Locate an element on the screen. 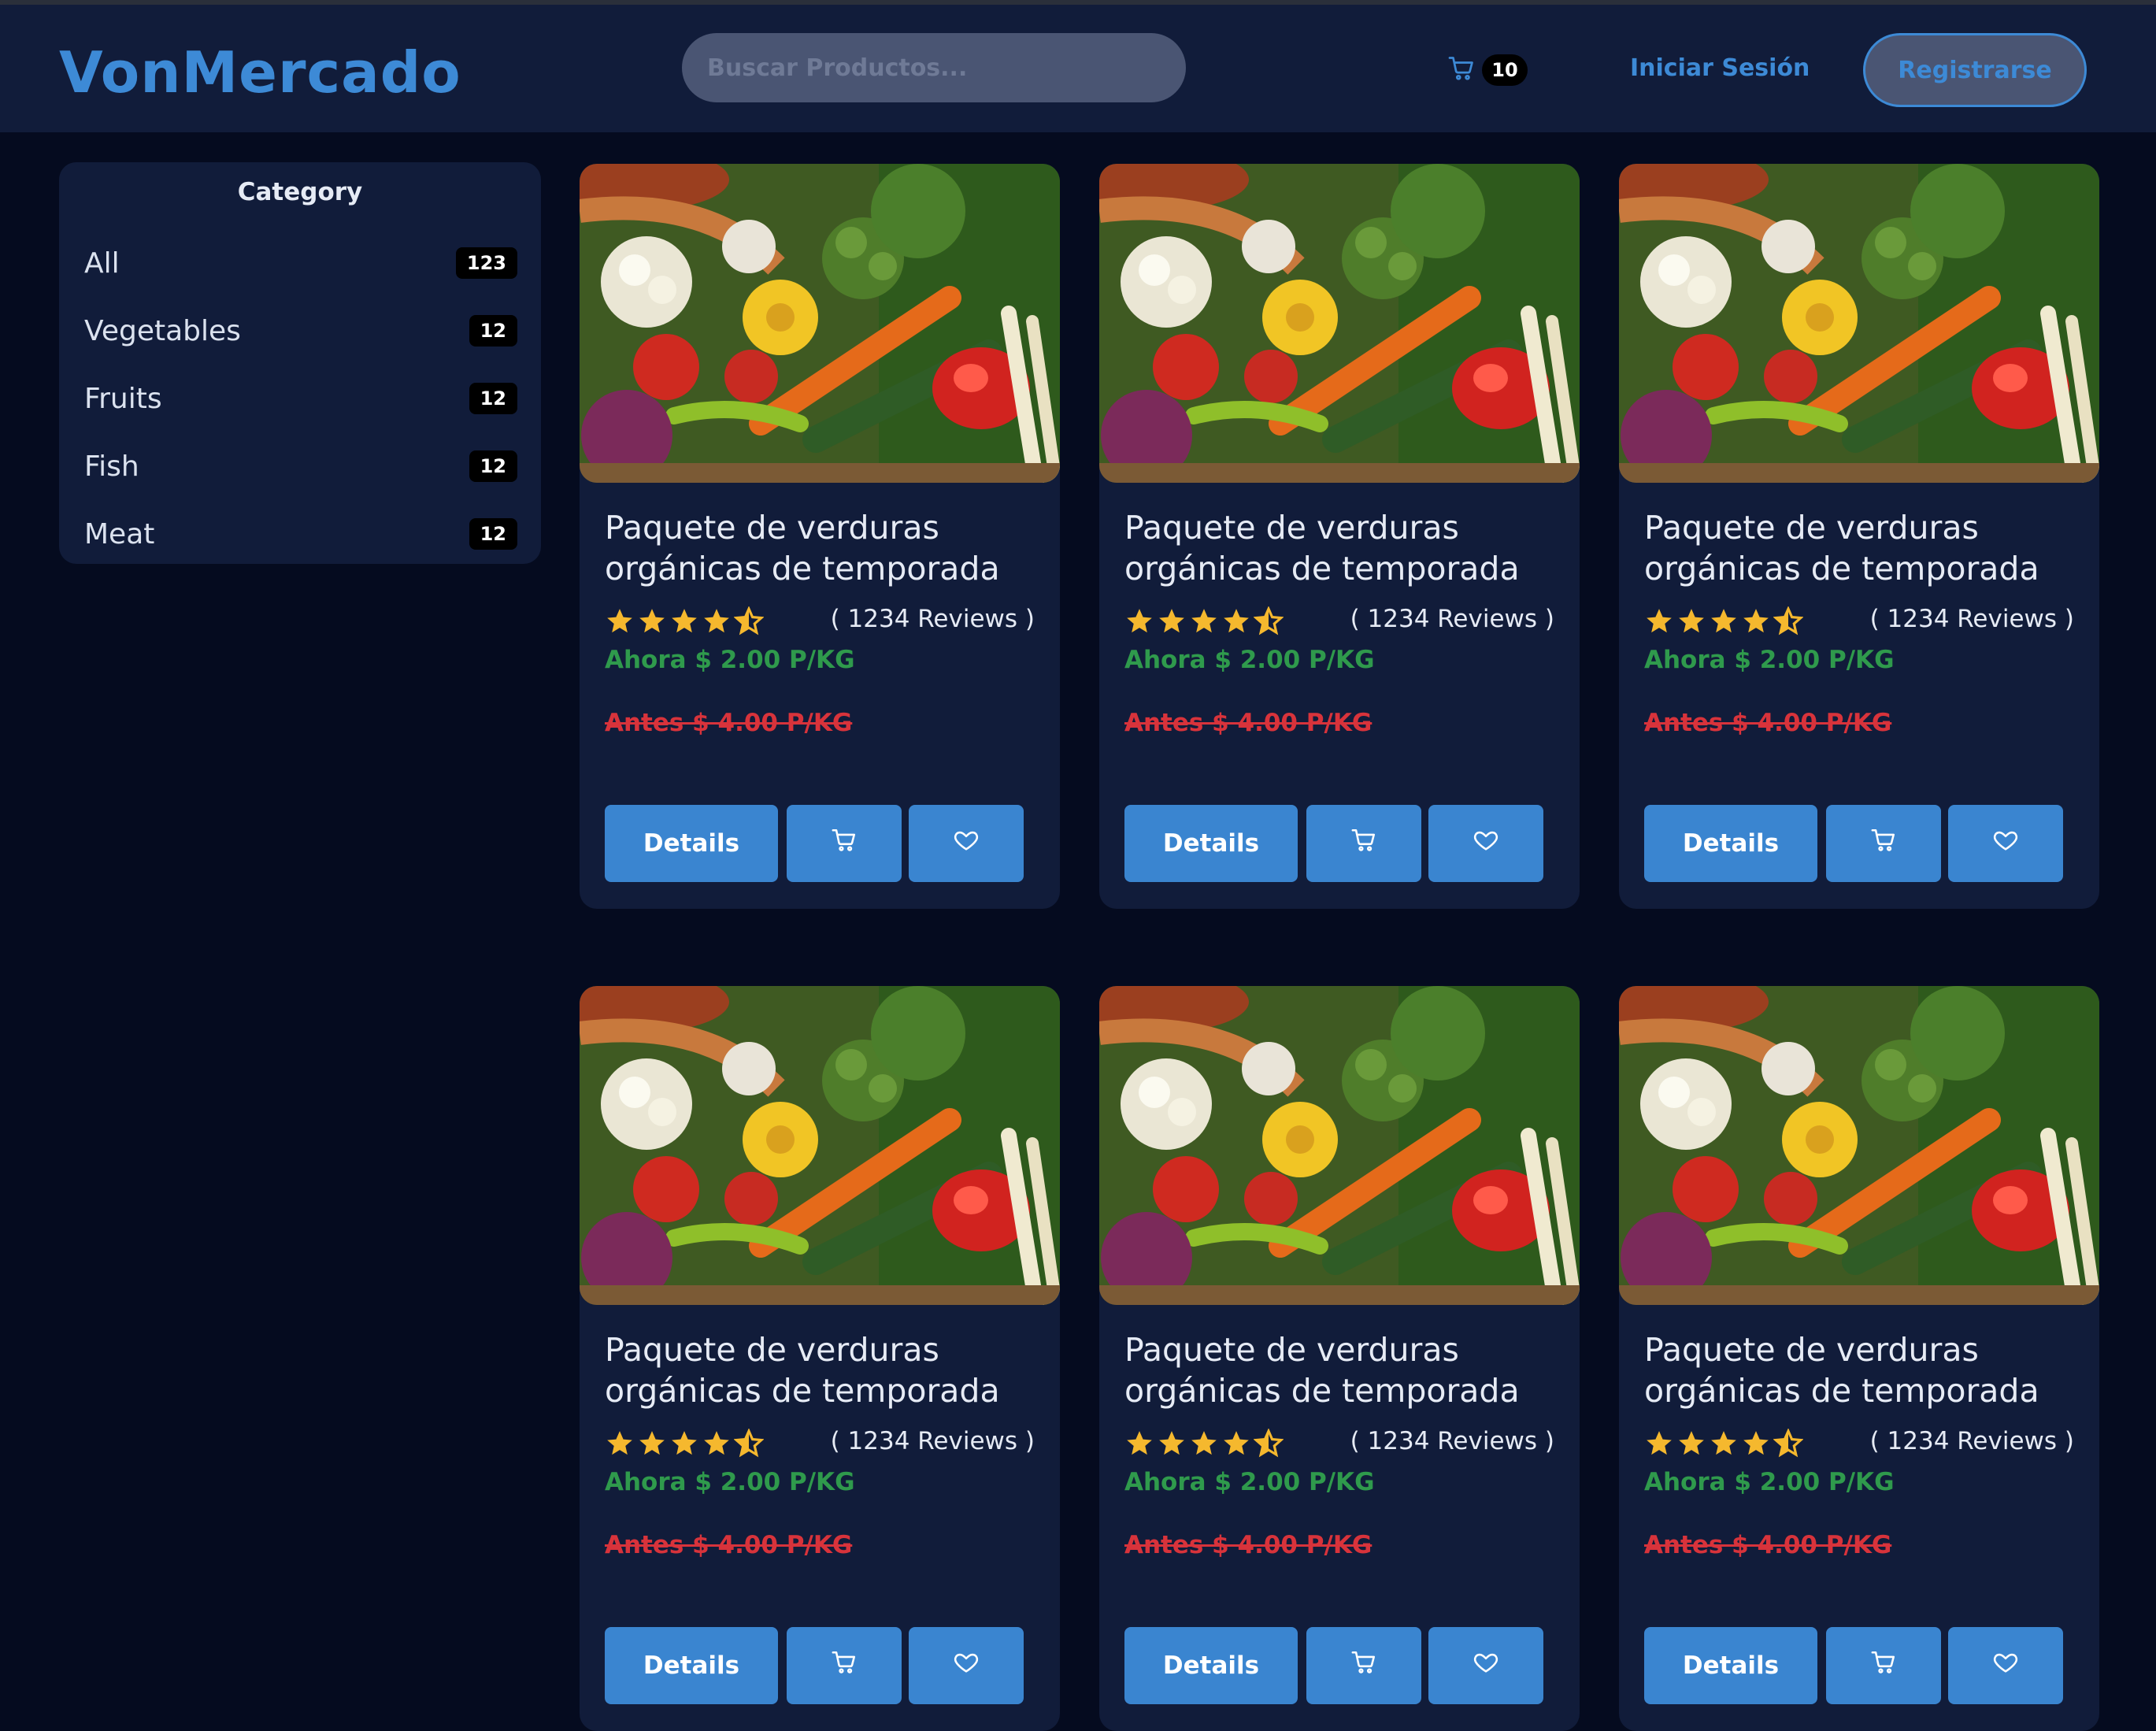 The height and width of the screenshot is (1731, 2156). register-button: Registrarse is located at coordinates (1975, 70).